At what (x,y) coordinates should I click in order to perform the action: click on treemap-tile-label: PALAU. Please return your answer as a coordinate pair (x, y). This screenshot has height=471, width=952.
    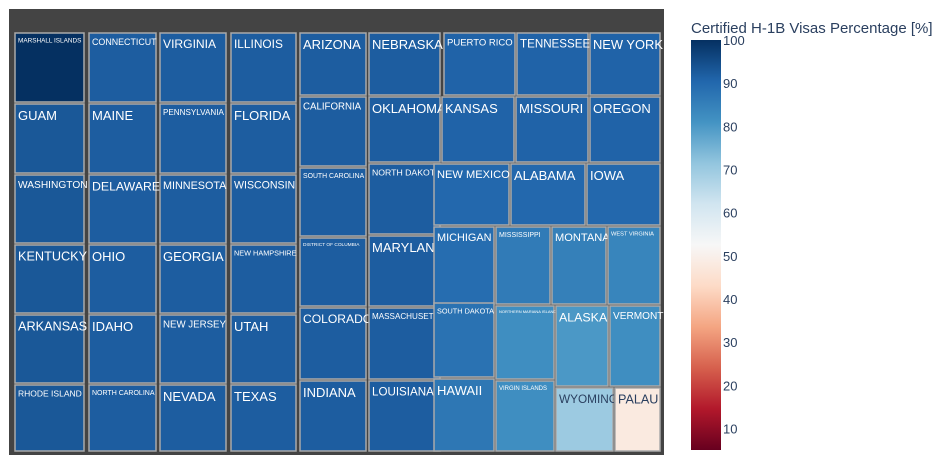
    Looking at the image, I should click on (638, 400).